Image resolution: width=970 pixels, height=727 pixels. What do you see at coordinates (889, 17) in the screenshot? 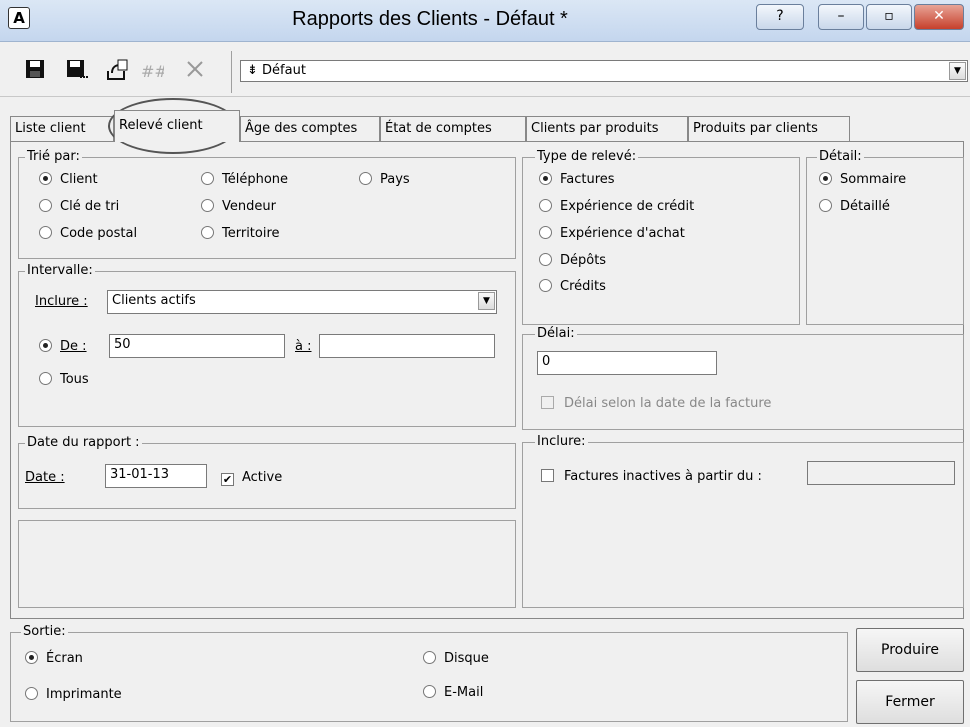
I see `maximize-button: ▫` at bounding box center [889, 17].